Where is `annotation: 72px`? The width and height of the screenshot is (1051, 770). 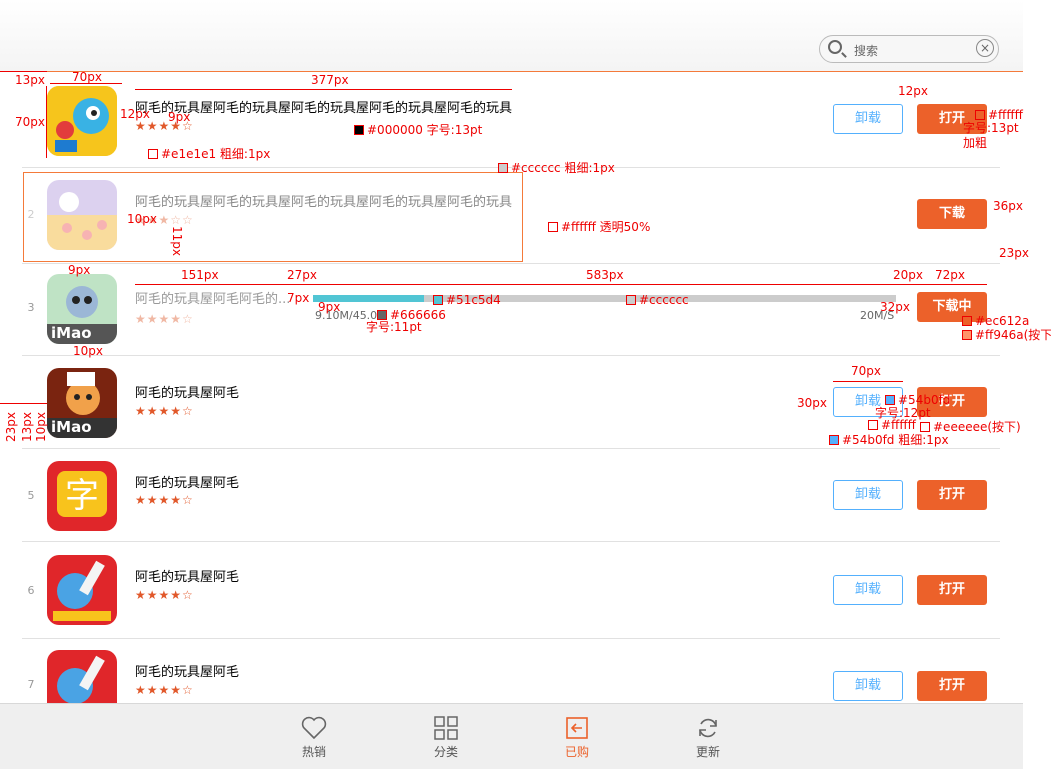
annotation: 72px is located at coordinates (950, 275).